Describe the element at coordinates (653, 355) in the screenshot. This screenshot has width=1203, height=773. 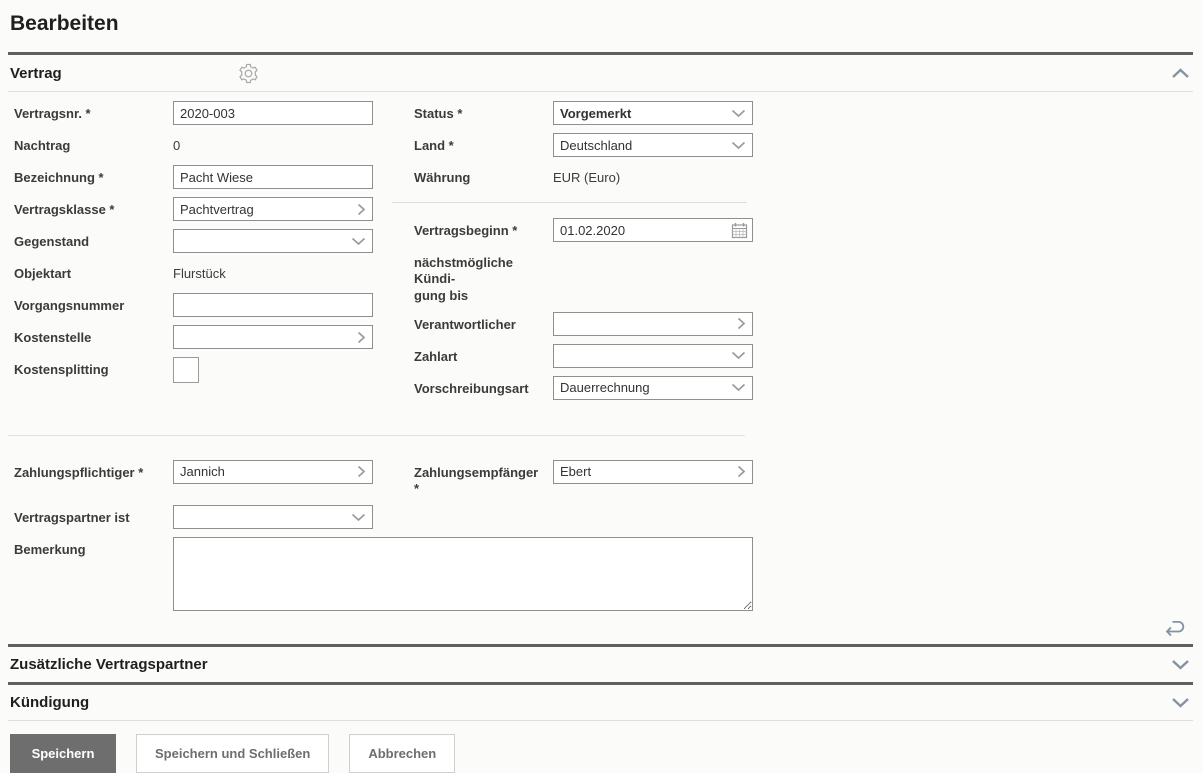
I see `zahlart-select` at that location.